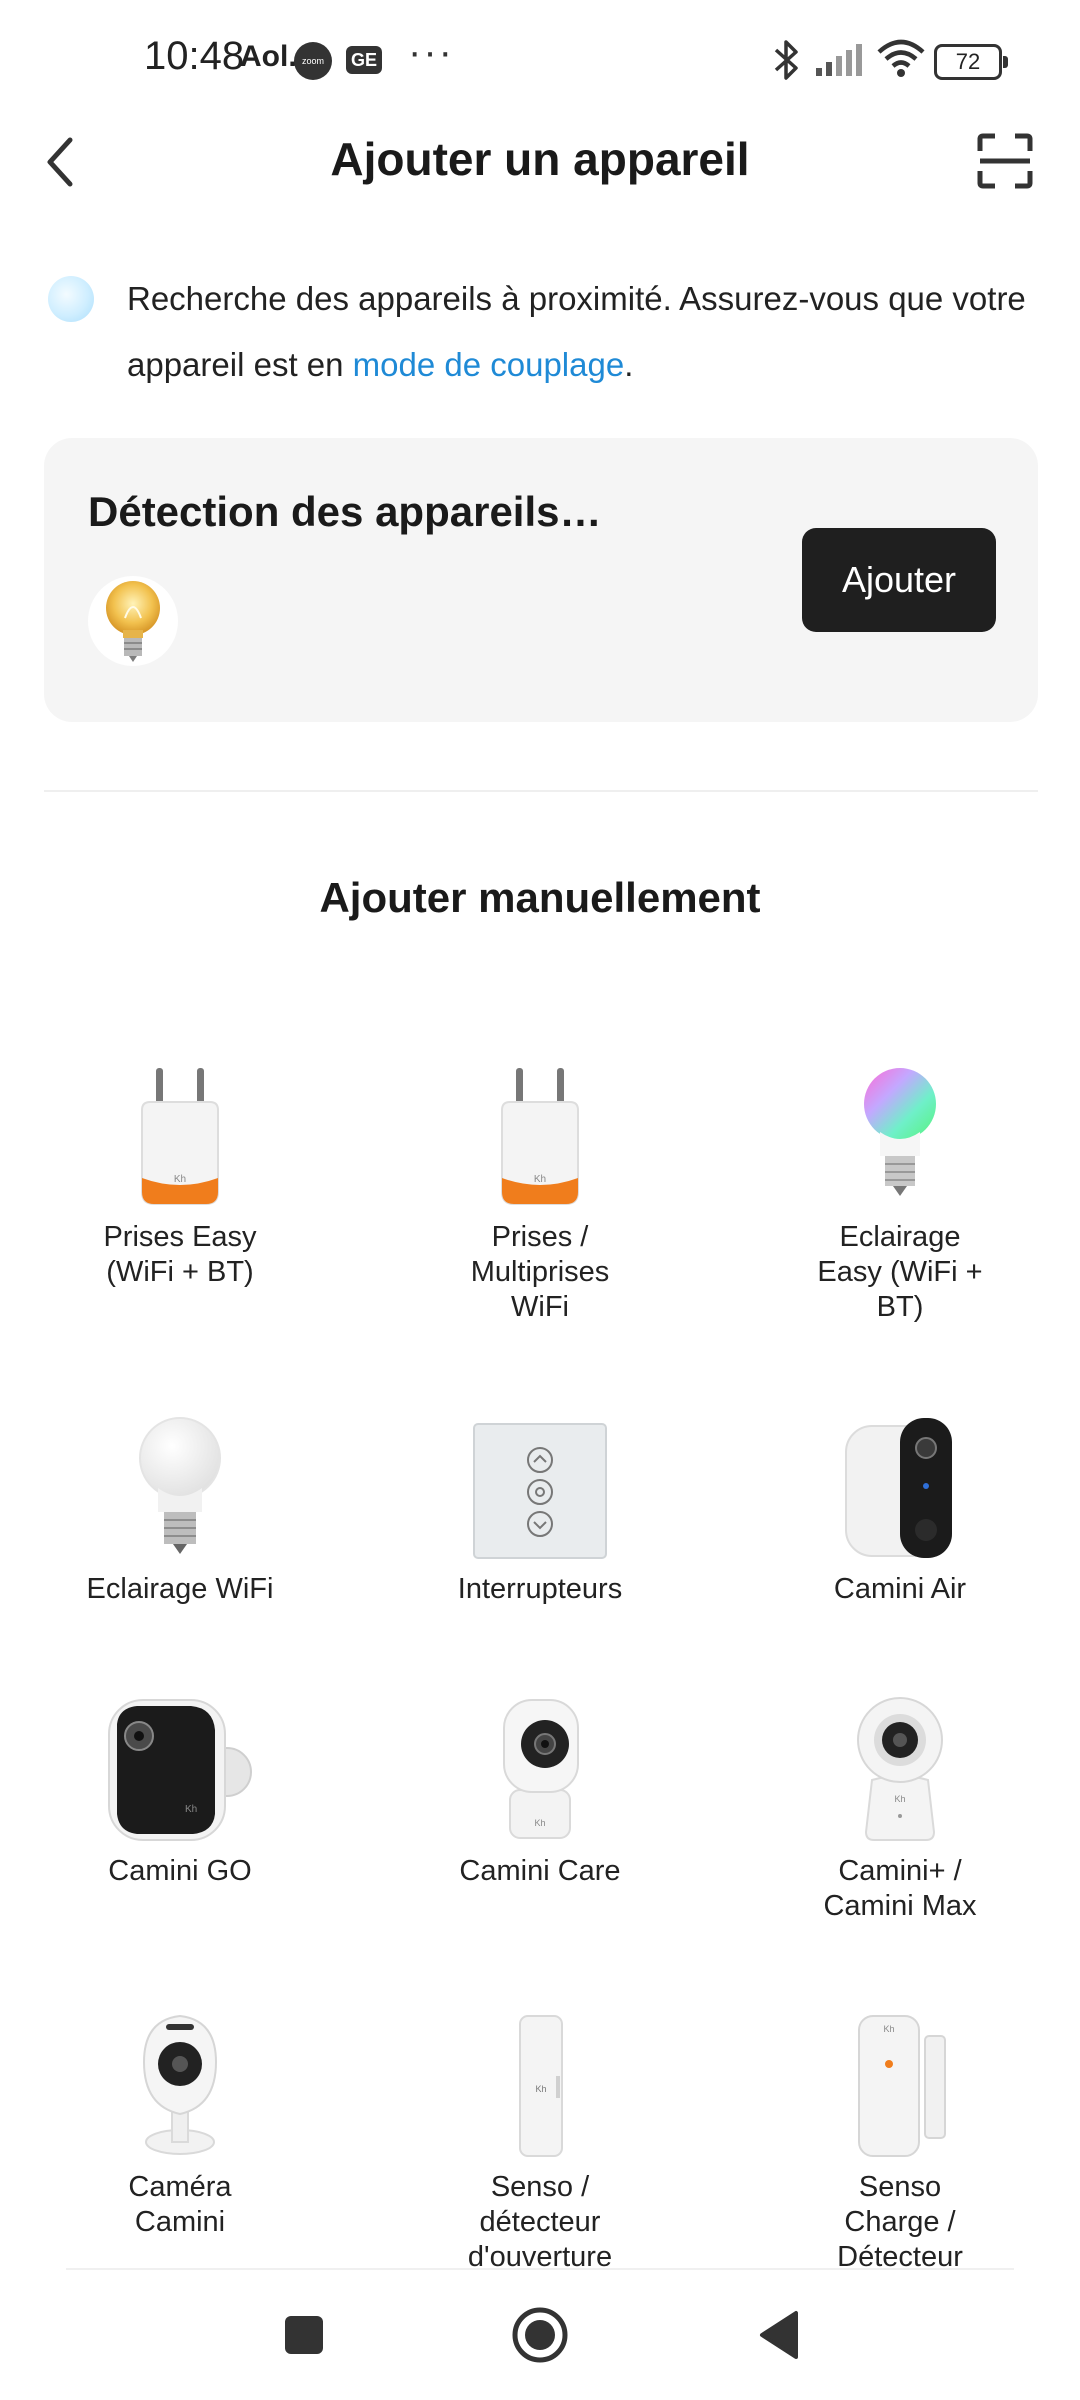 The image size is (1080, 2400). I want to click on pairing-mode-link: mode de couplage, so click(489, 364).